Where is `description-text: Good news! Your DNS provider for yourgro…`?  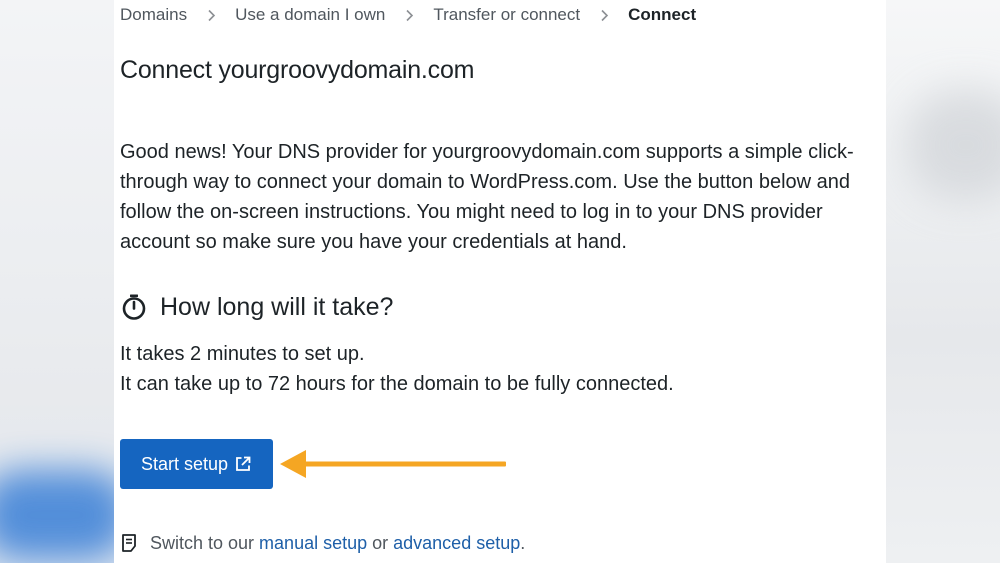
description-text: Good news! Your DNS provider for yourgro… is located at coordinates (487, 197).